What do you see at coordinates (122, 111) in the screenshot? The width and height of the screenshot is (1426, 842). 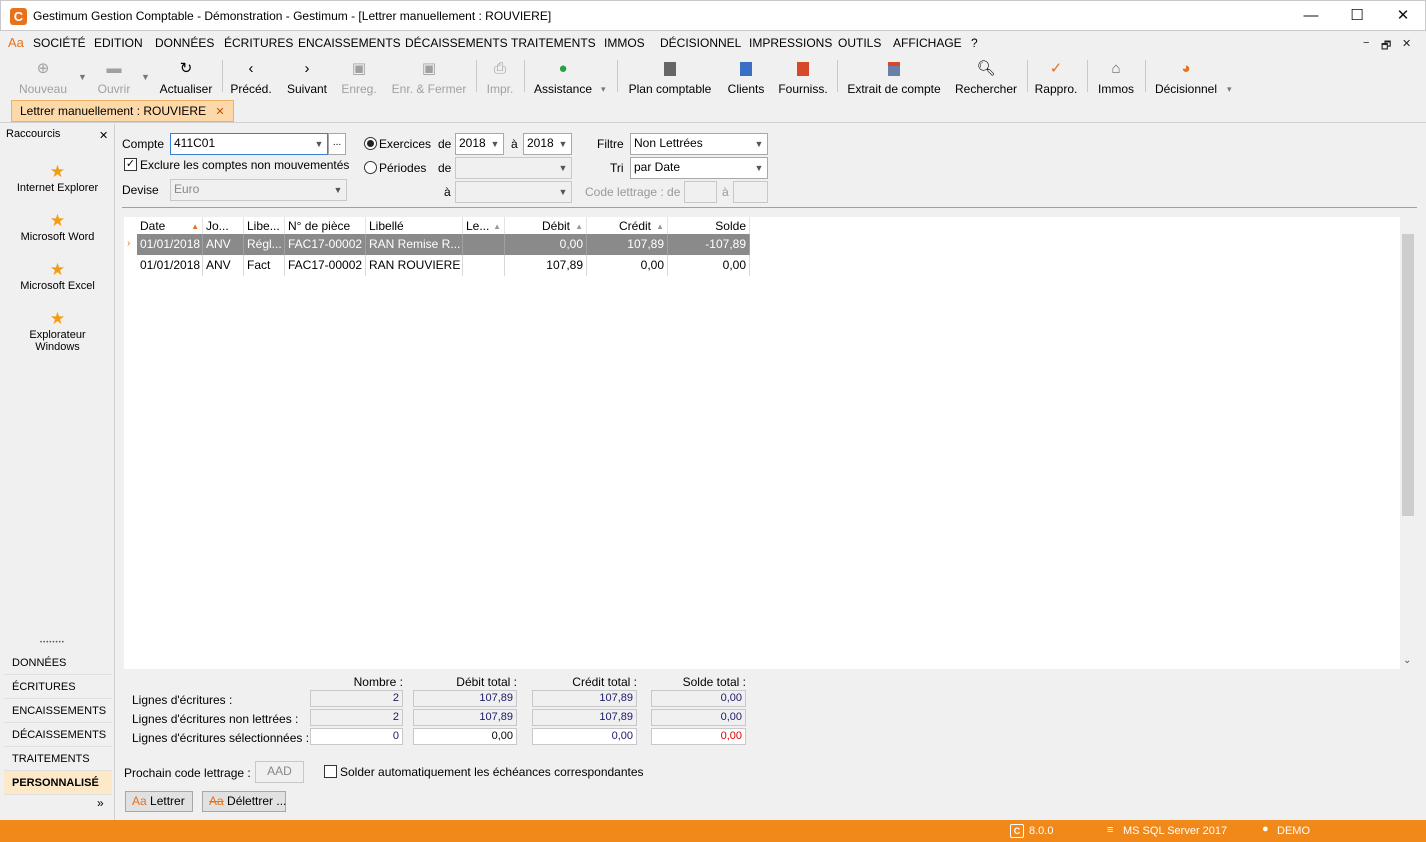 I see `tab-lettrer-manuellement: Lettrer manuellement : ROUVIERE ✕` at bounding box center [122, 111].